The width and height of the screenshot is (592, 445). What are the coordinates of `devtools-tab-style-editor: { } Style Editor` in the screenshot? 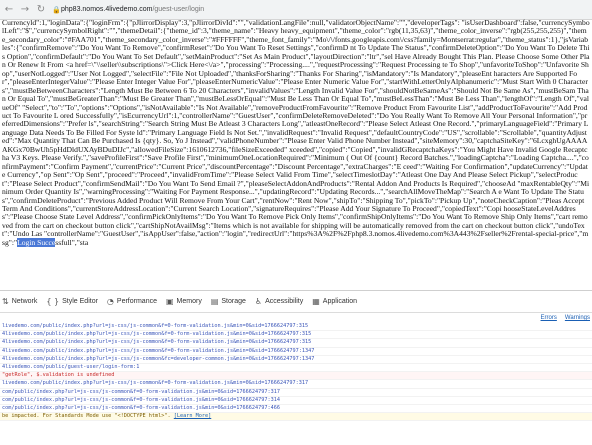 It's located at (72, 301).